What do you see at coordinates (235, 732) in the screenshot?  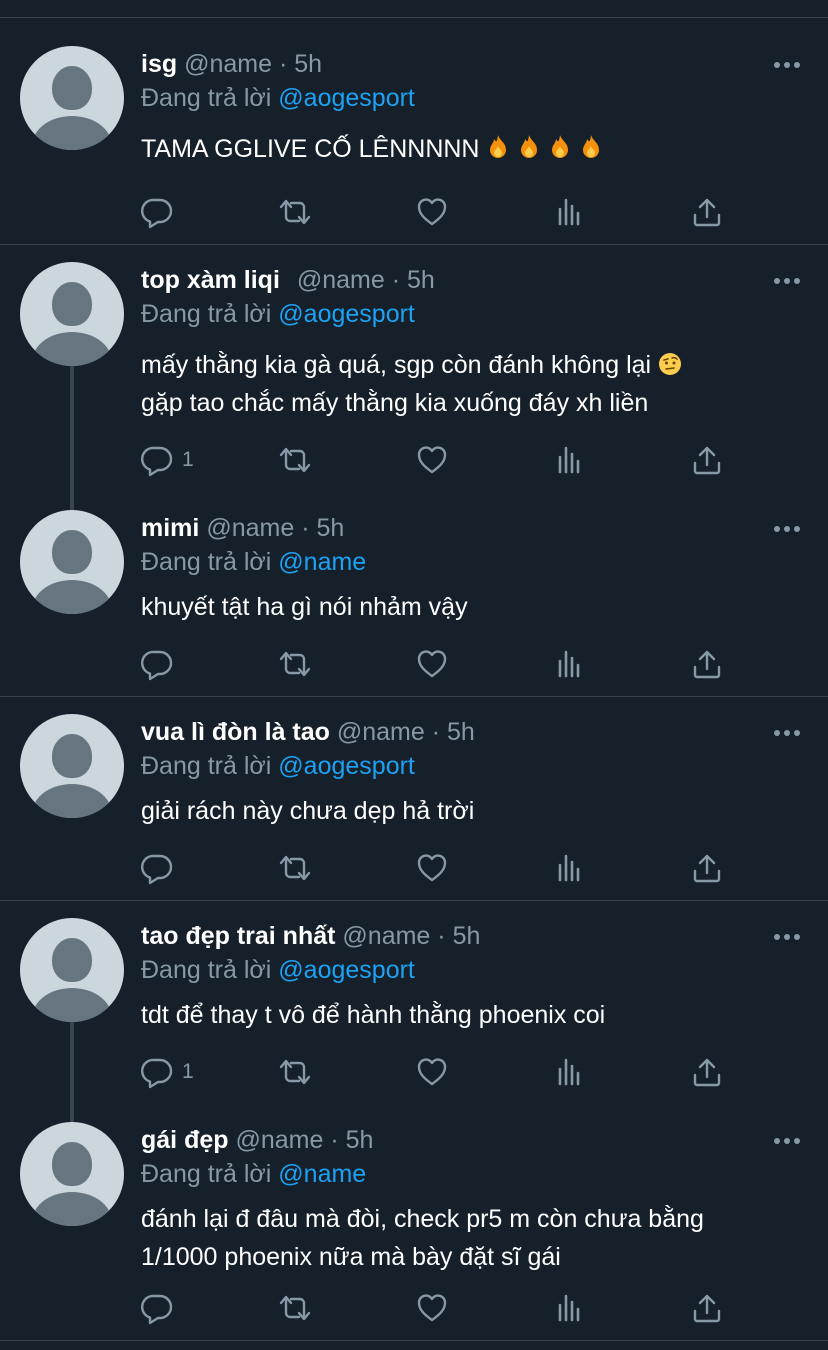 I see `display-name: vua lì đòn là tao` at bounding box center [235, 732].